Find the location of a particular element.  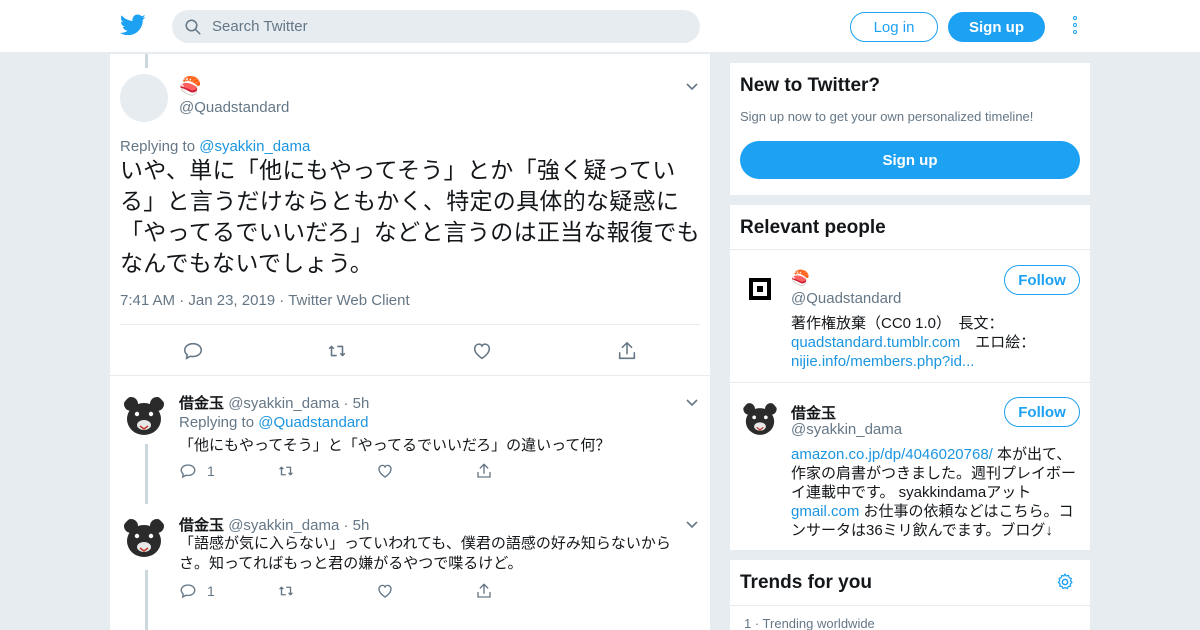

twitter-logo-icon is located at coordinates (133, 25).